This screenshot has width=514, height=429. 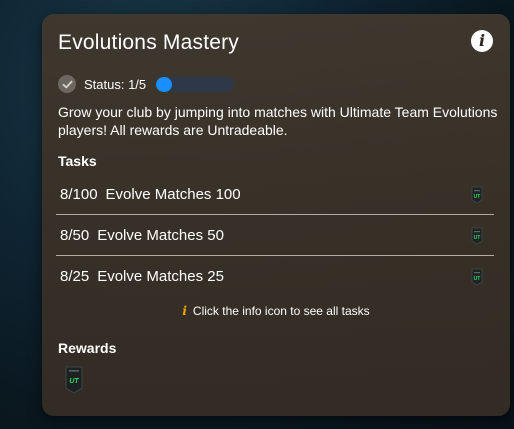 What do you see at coordinates (75, 235) in the screenshot?
I see `task-progress: 8/50` at bounding box center [75, 235].